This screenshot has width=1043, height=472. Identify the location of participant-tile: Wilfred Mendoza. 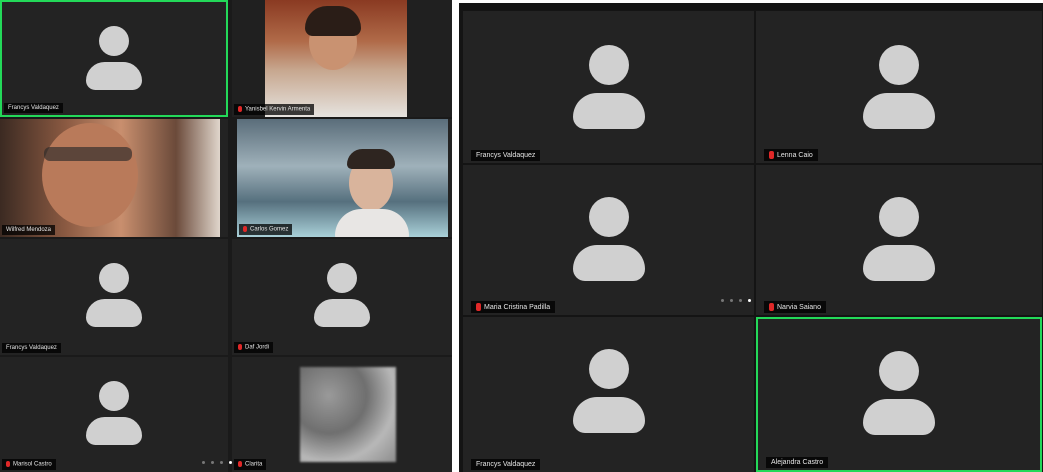
(114, 178).